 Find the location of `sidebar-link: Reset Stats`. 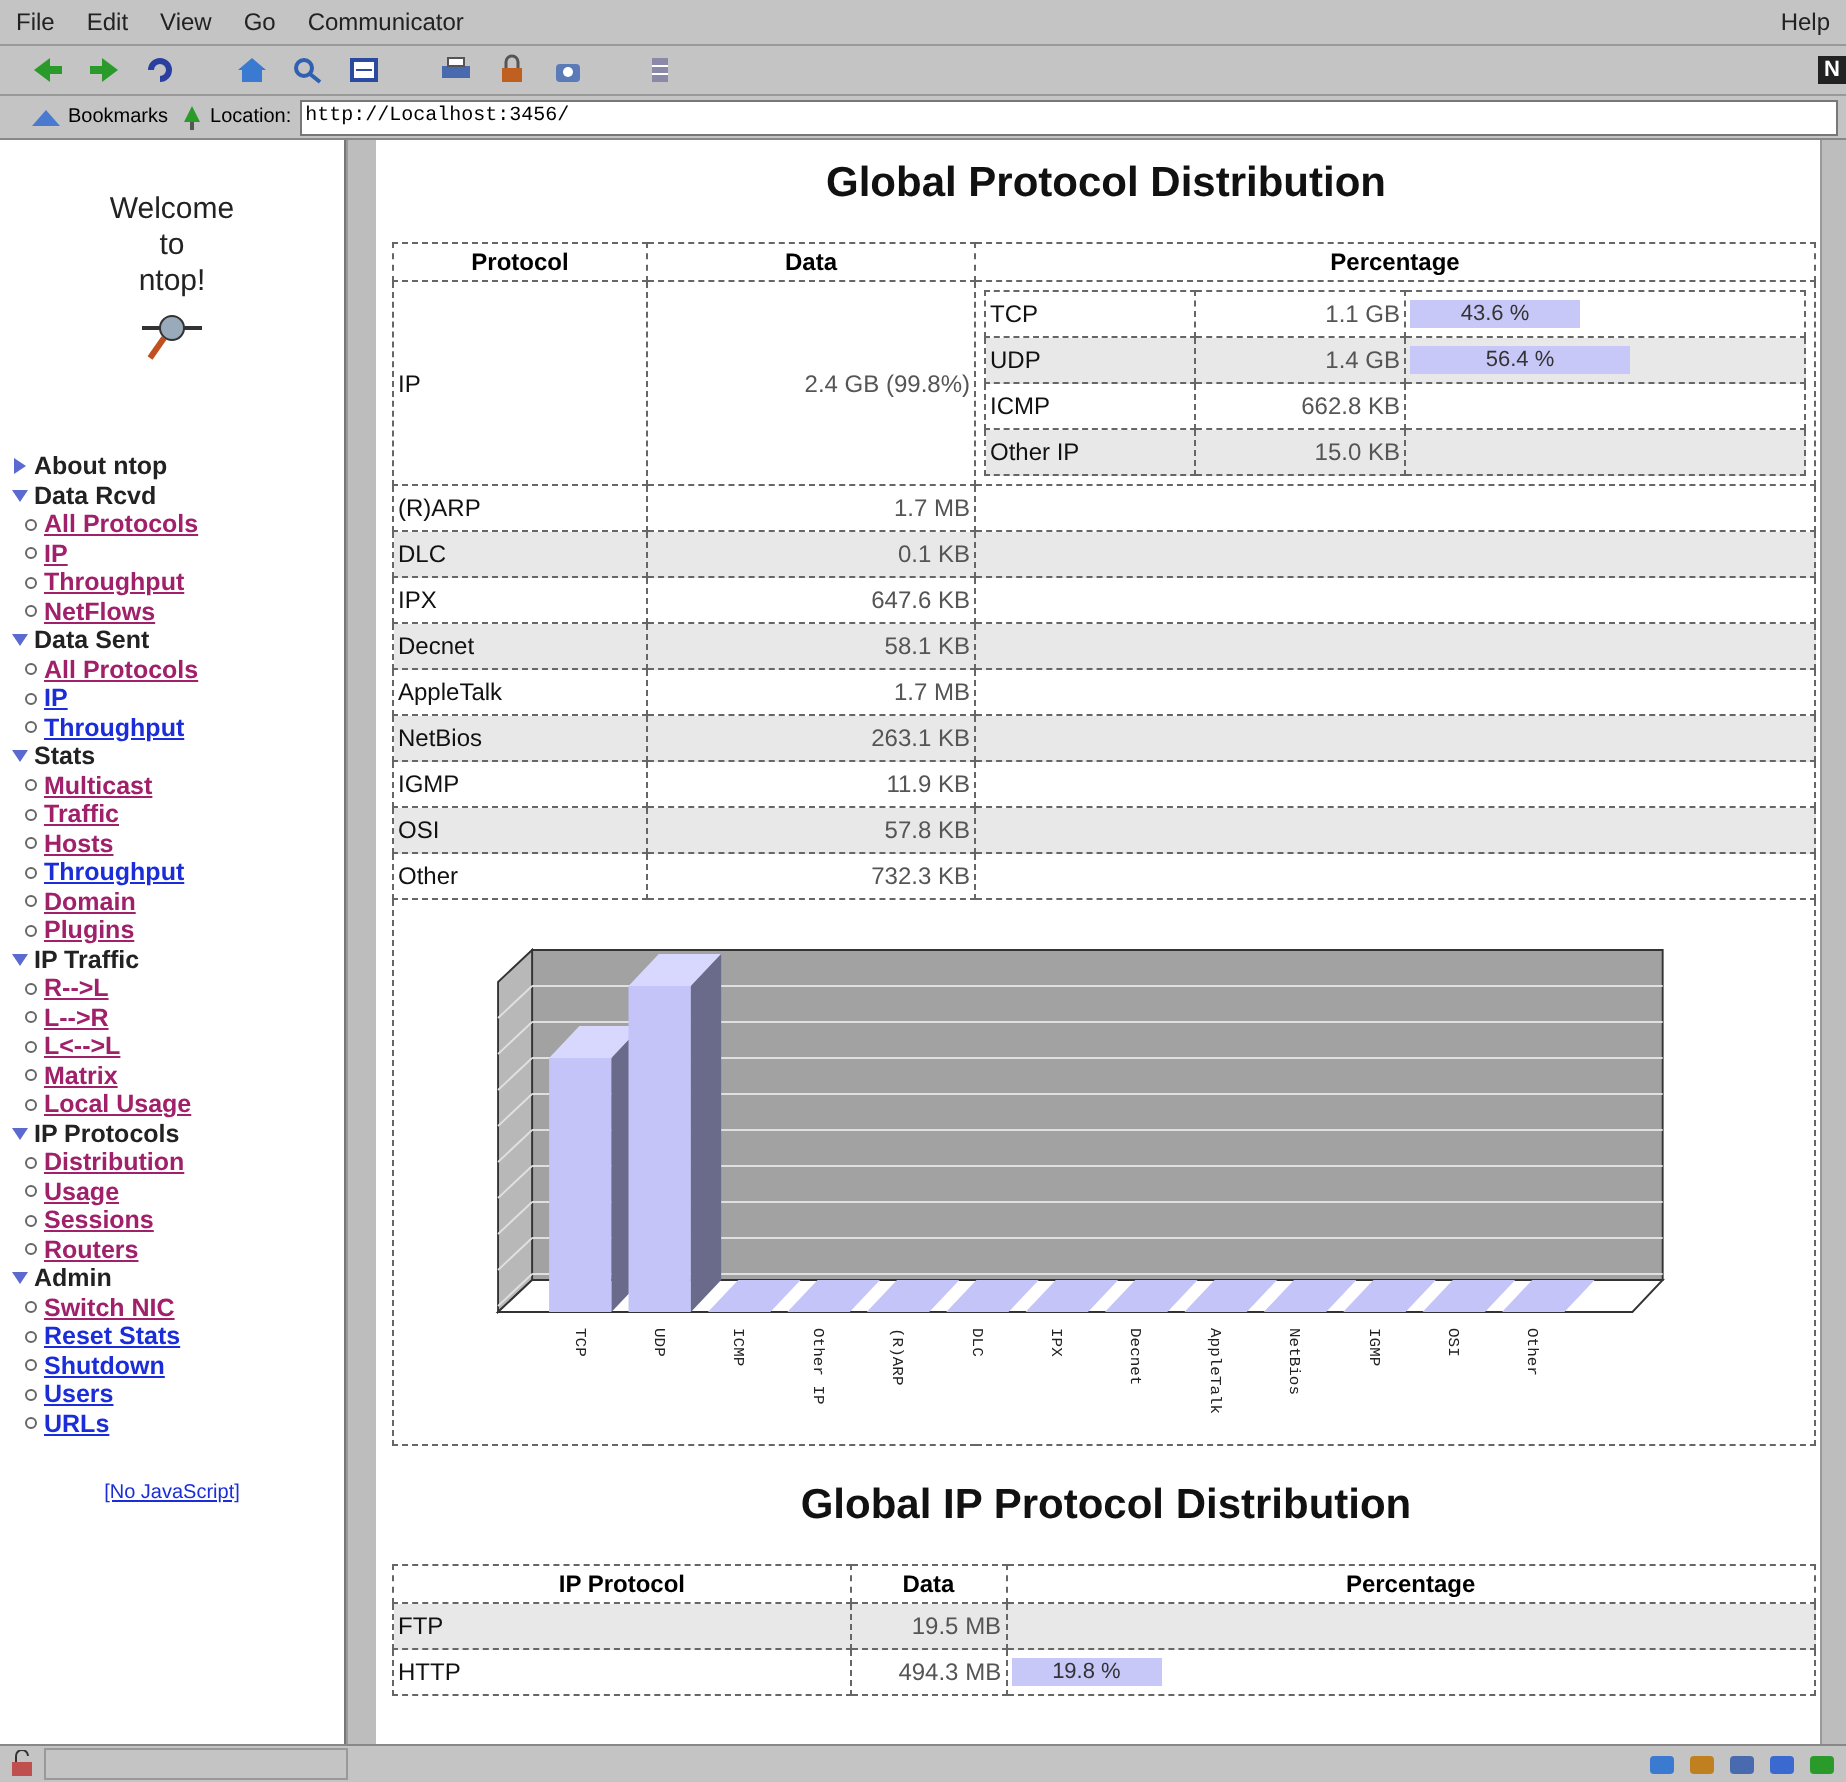

sidebar-link: Reset Stats is located at coordinates (112, 1336).